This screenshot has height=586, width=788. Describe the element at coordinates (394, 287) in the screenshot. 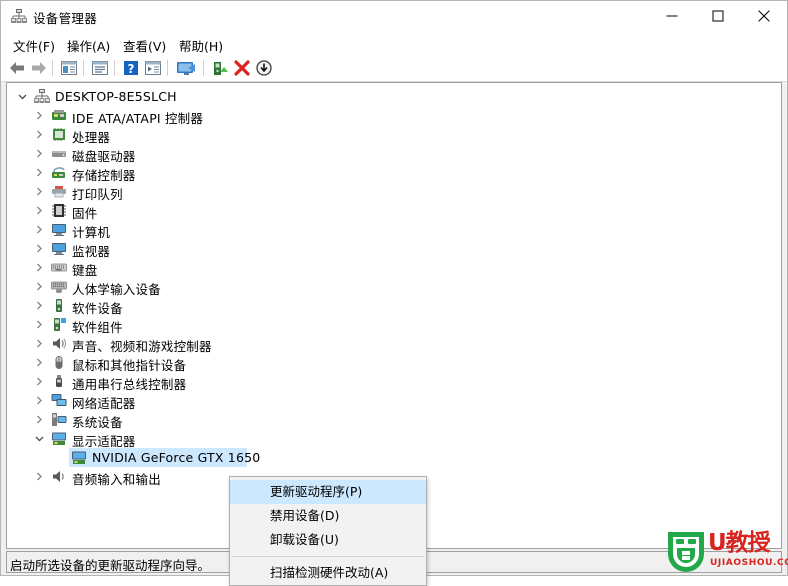

I see `tree-row-hid: 人体学输入设备` at that location.